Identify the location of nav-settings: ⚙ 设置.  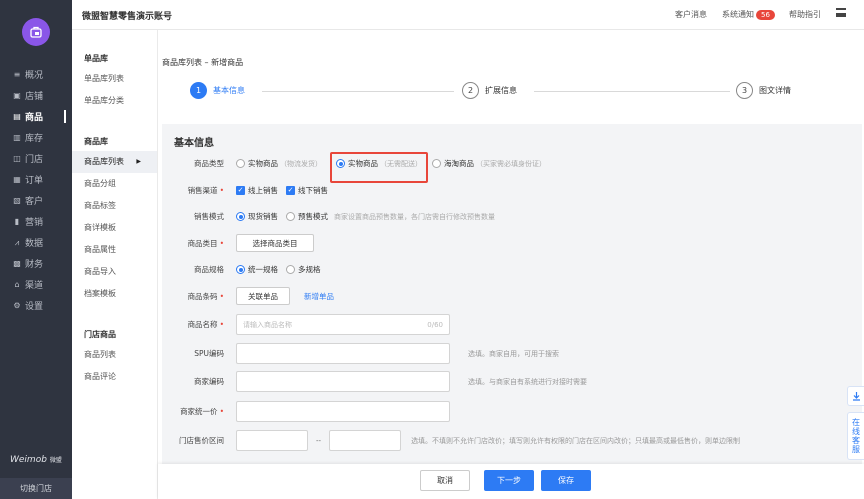
(36, 305).